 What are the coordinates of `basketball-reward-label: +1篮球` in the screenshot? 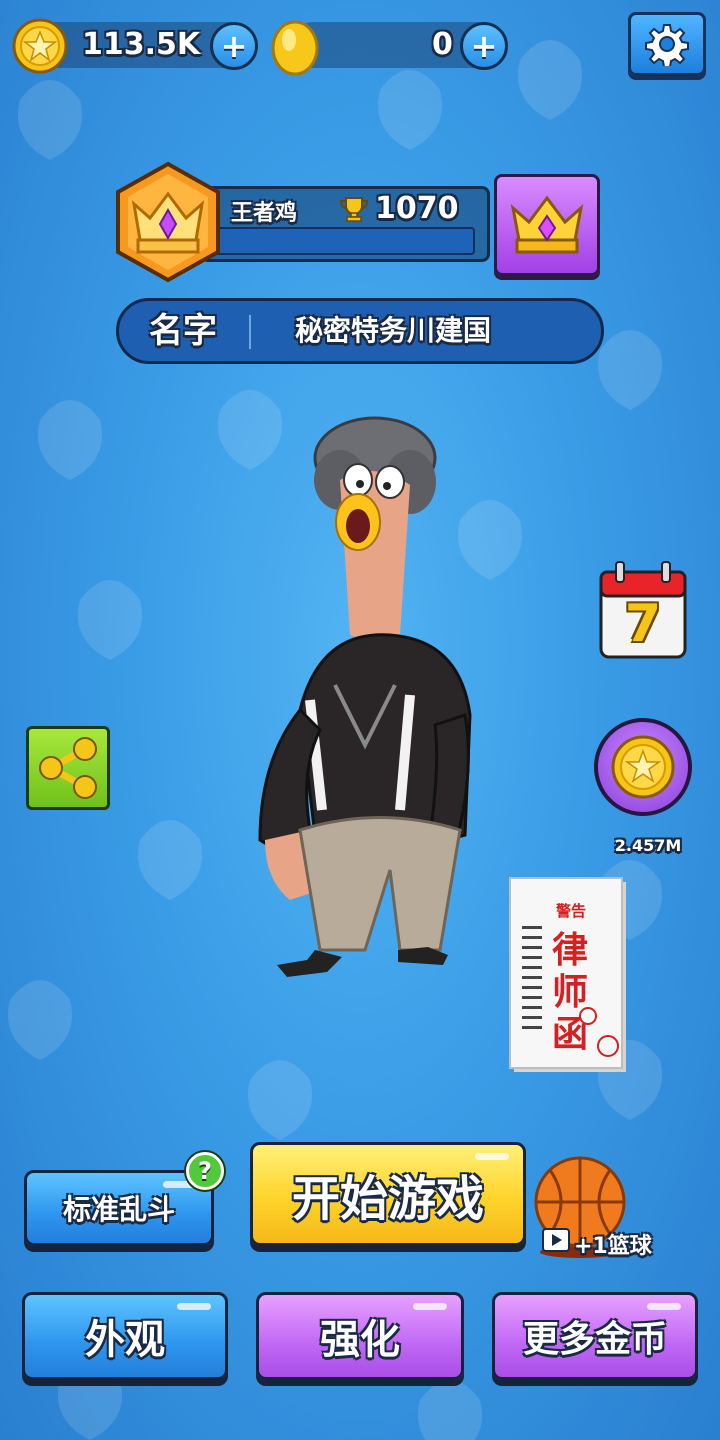 It's located at (613, 1246).